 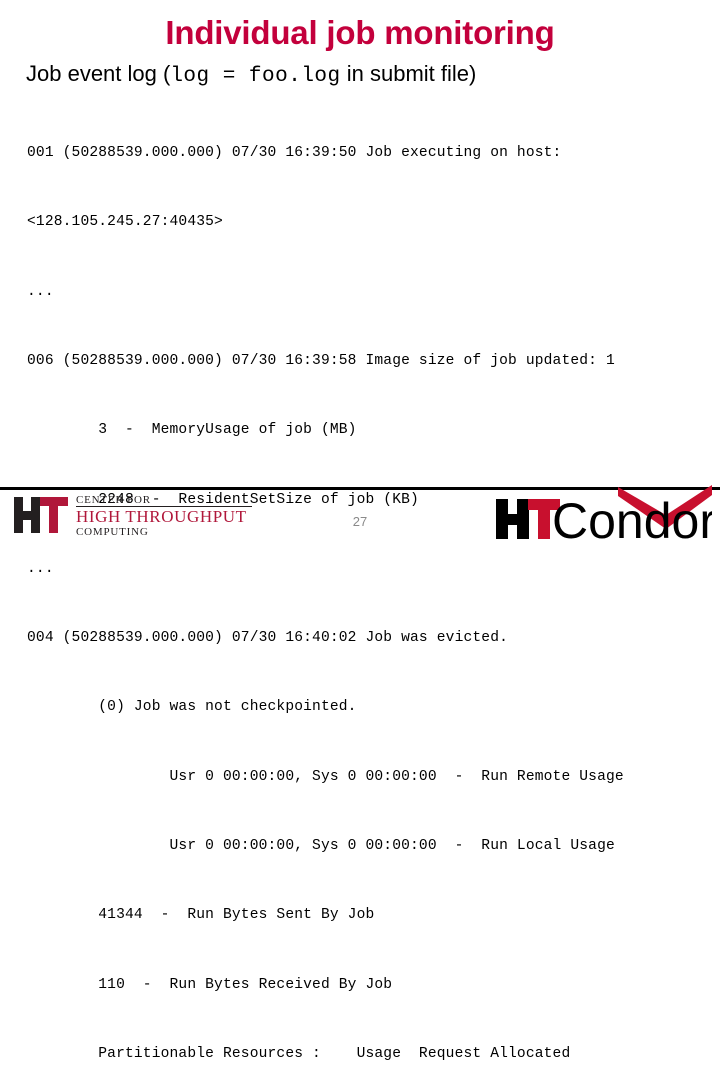 I want to click on log-line: 3 - MemoryUsage of job (MB), so click(x=192, y=430).